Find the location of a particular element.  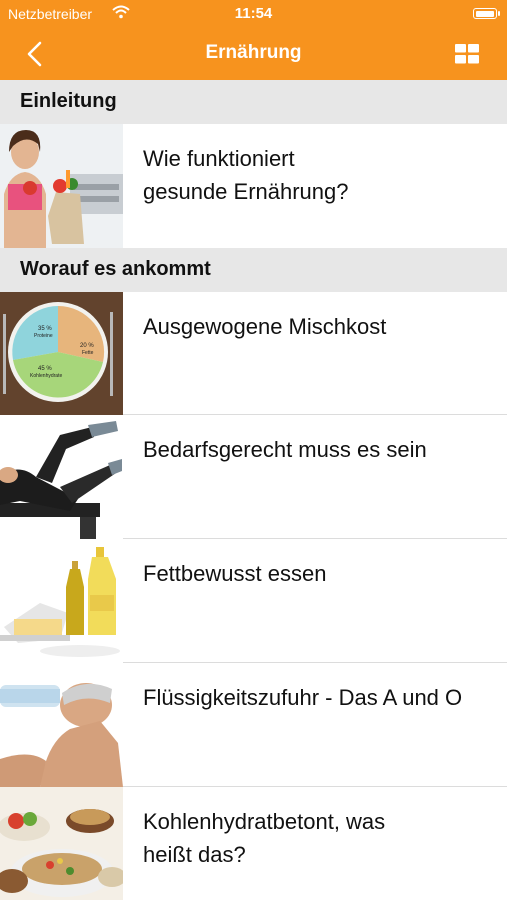

pie-carb-label: Kohlenhydrate is located at coordinates (46, 376).